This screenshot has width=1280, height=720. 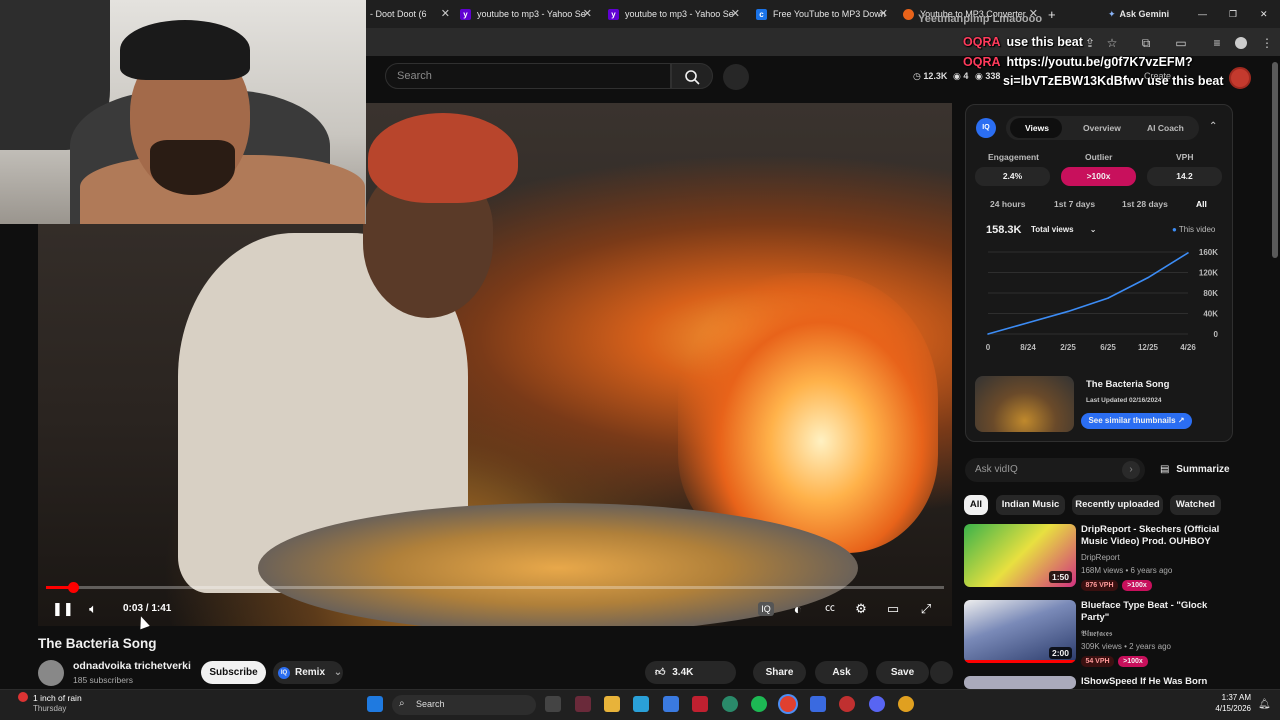 What do you see at coordinates (1156, 682) in the screenshot?
I see `rec-title: IShowSpeed If He Was Born` at bounding box center [1156, 682].